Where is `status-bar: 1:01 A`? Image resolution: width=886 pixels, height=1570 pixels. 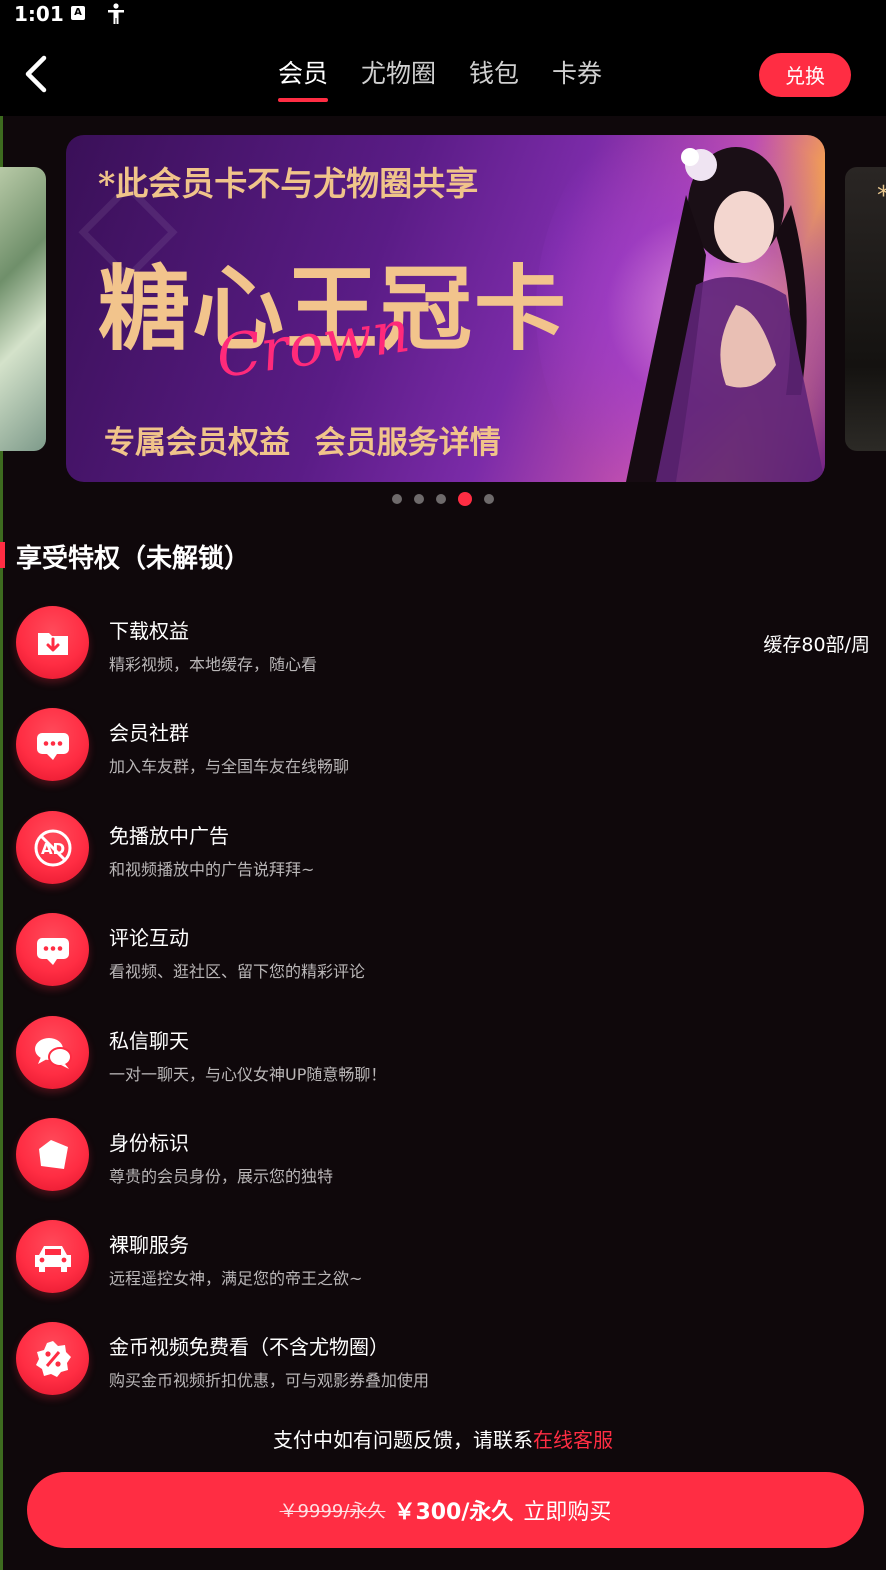
status-bar: 1:01 A is located at coordinates (443, 15).